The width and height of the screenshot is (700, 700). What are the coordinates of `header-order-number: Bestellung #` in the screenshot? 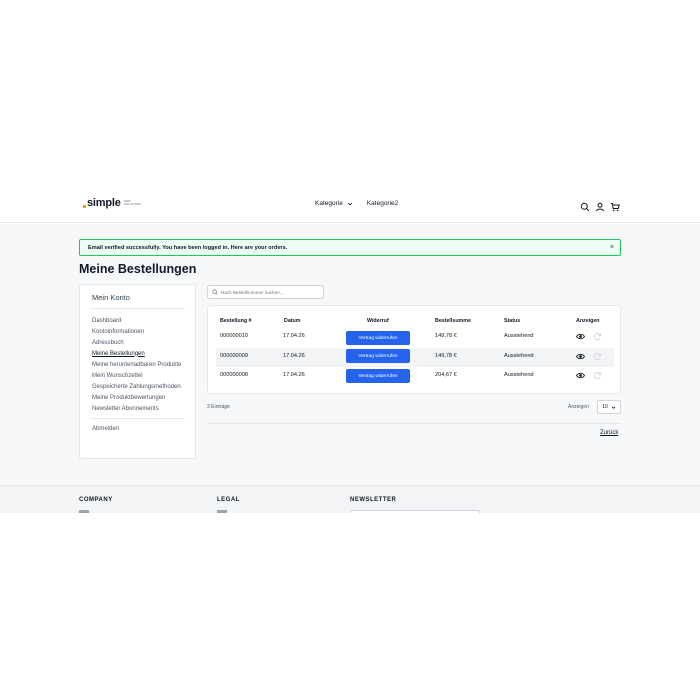 It's located at (236, 321).